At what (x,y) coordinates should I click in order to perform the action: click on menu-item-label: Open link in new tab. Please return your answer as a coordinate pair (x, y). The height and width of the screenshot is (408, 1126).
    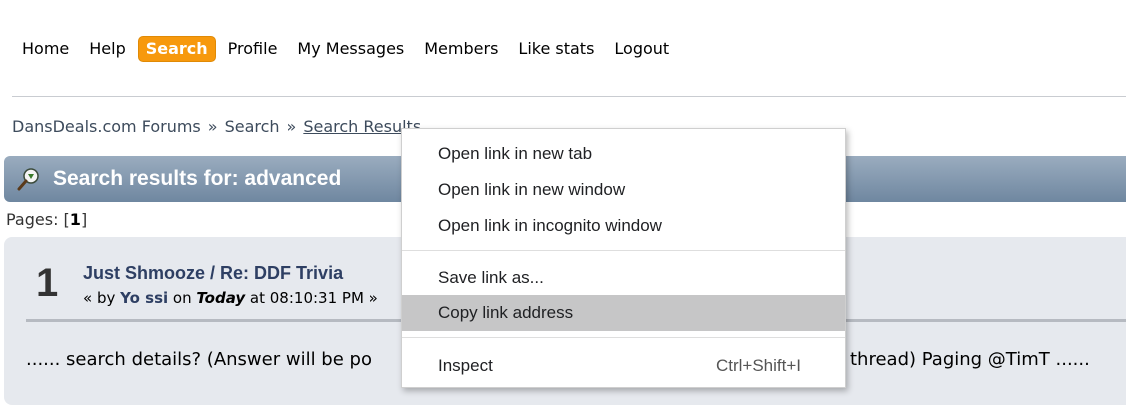
    Looking at the image, I should click on (515, 153).